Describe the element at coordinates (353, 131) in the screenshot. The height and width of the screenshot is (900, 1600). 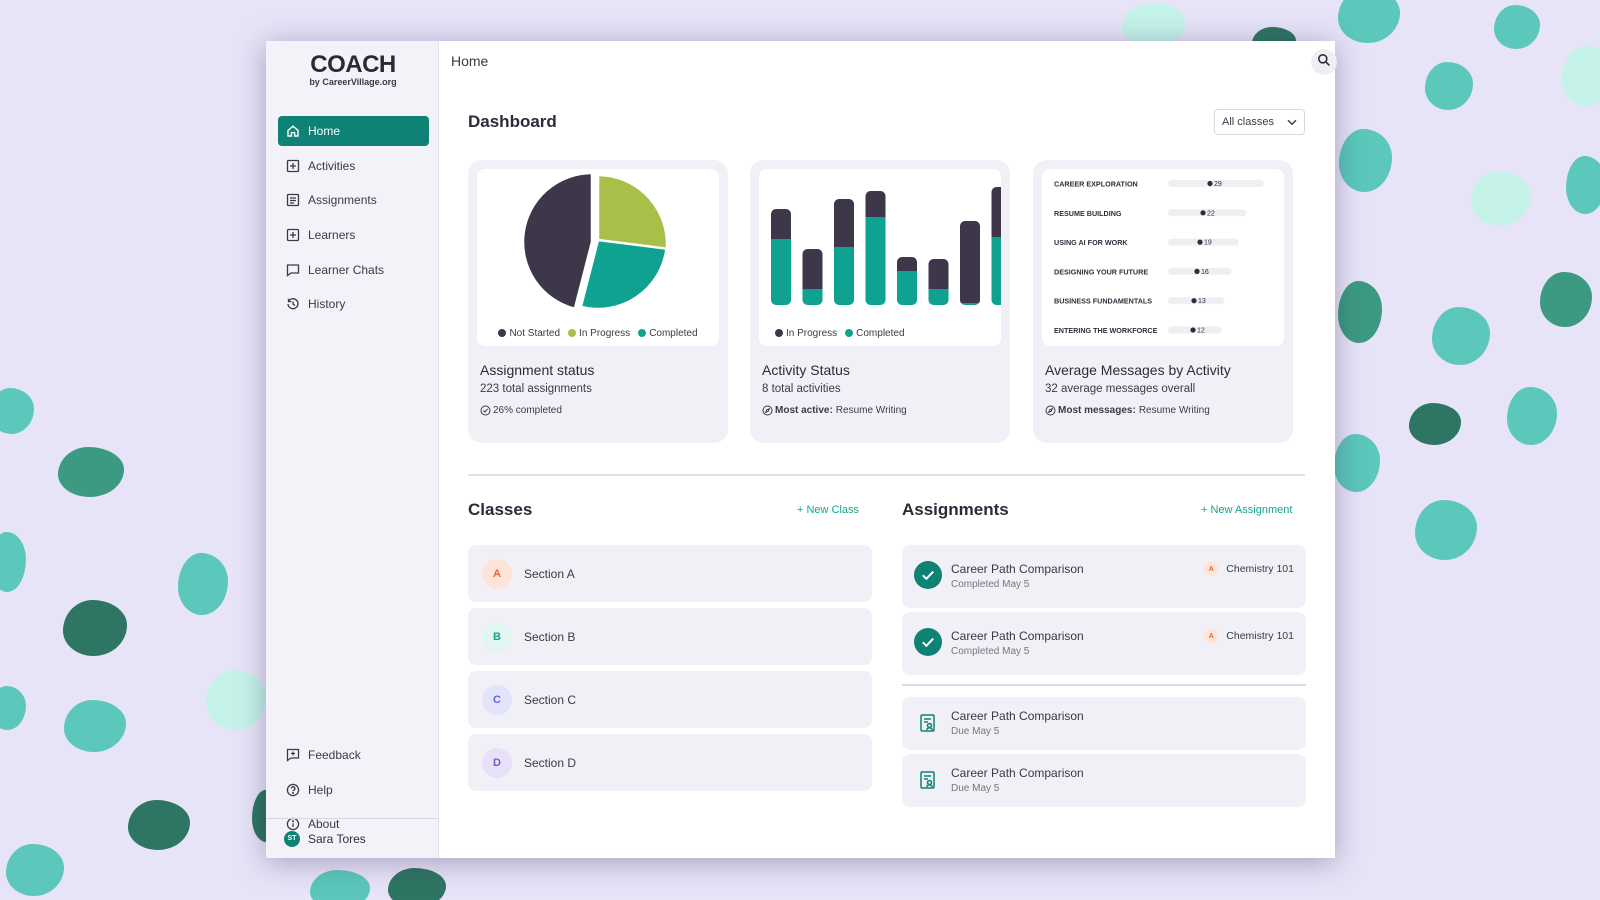
I see `sidebar-item-home: Home` at that location.